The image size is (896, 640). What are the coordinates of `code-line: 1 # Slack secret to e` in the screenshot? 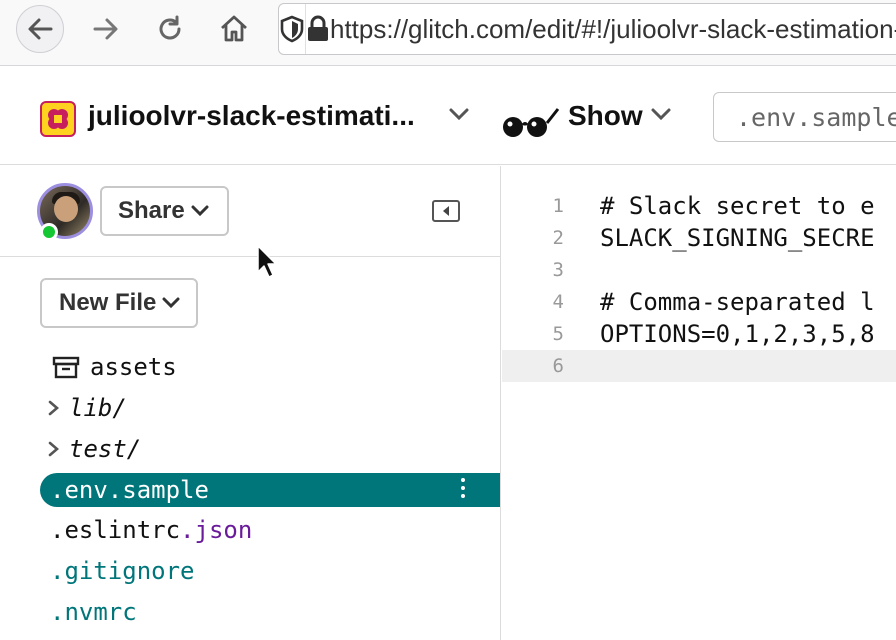 It's located at (699, 206).